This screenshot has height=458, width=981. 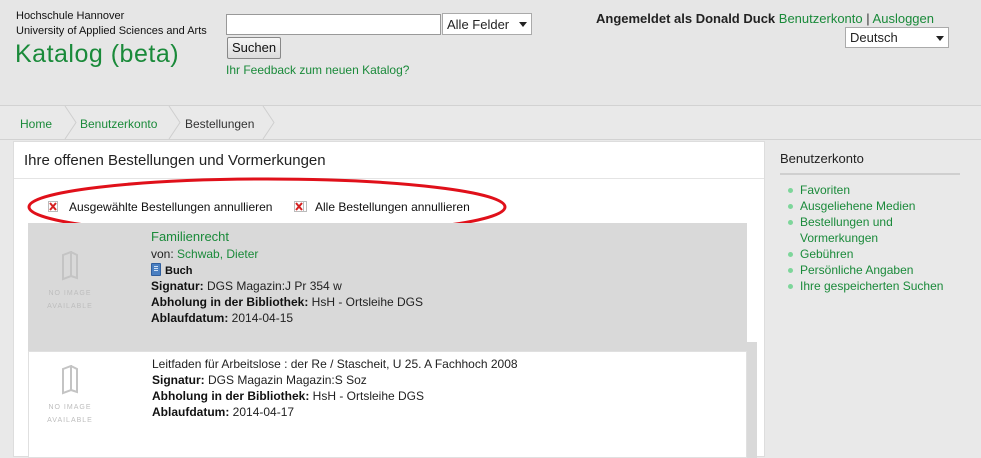 I want to click on search-input, so click(x=333, y=24).